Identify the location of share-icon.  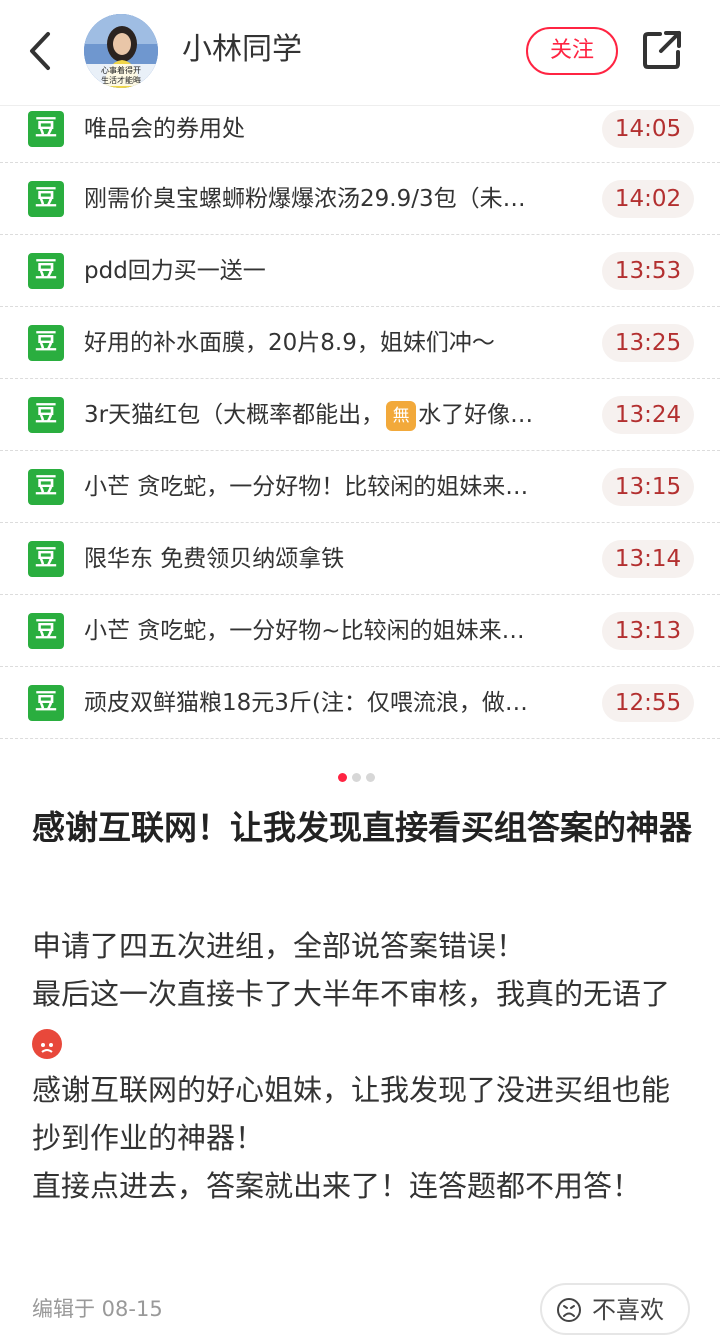
(662, 50).